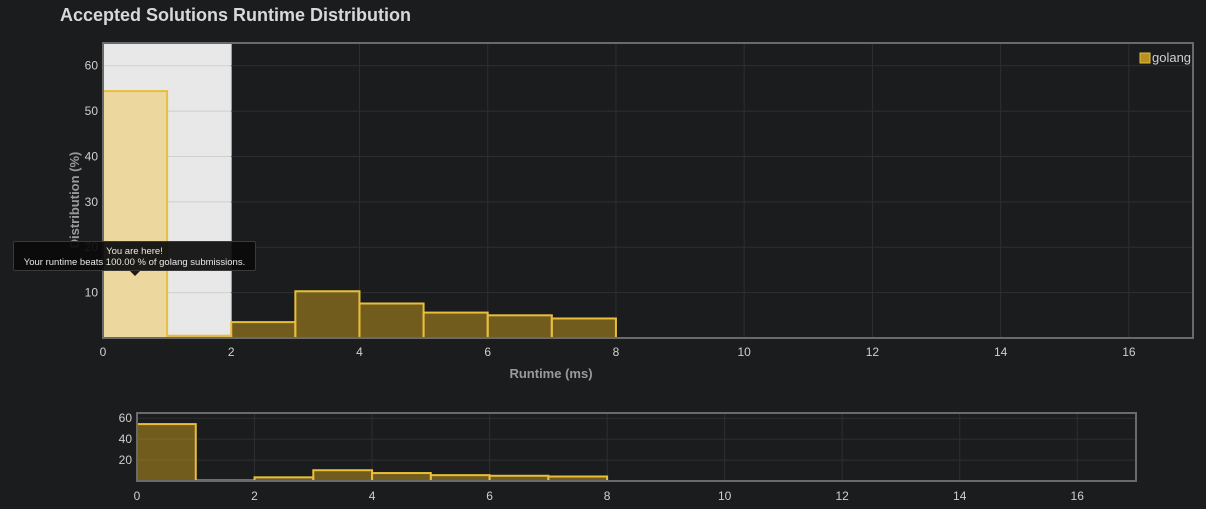 The width and height of the screenshot is (1206, 509). I want to click on overview-x-tick-label: 16, so click(1078, 496).